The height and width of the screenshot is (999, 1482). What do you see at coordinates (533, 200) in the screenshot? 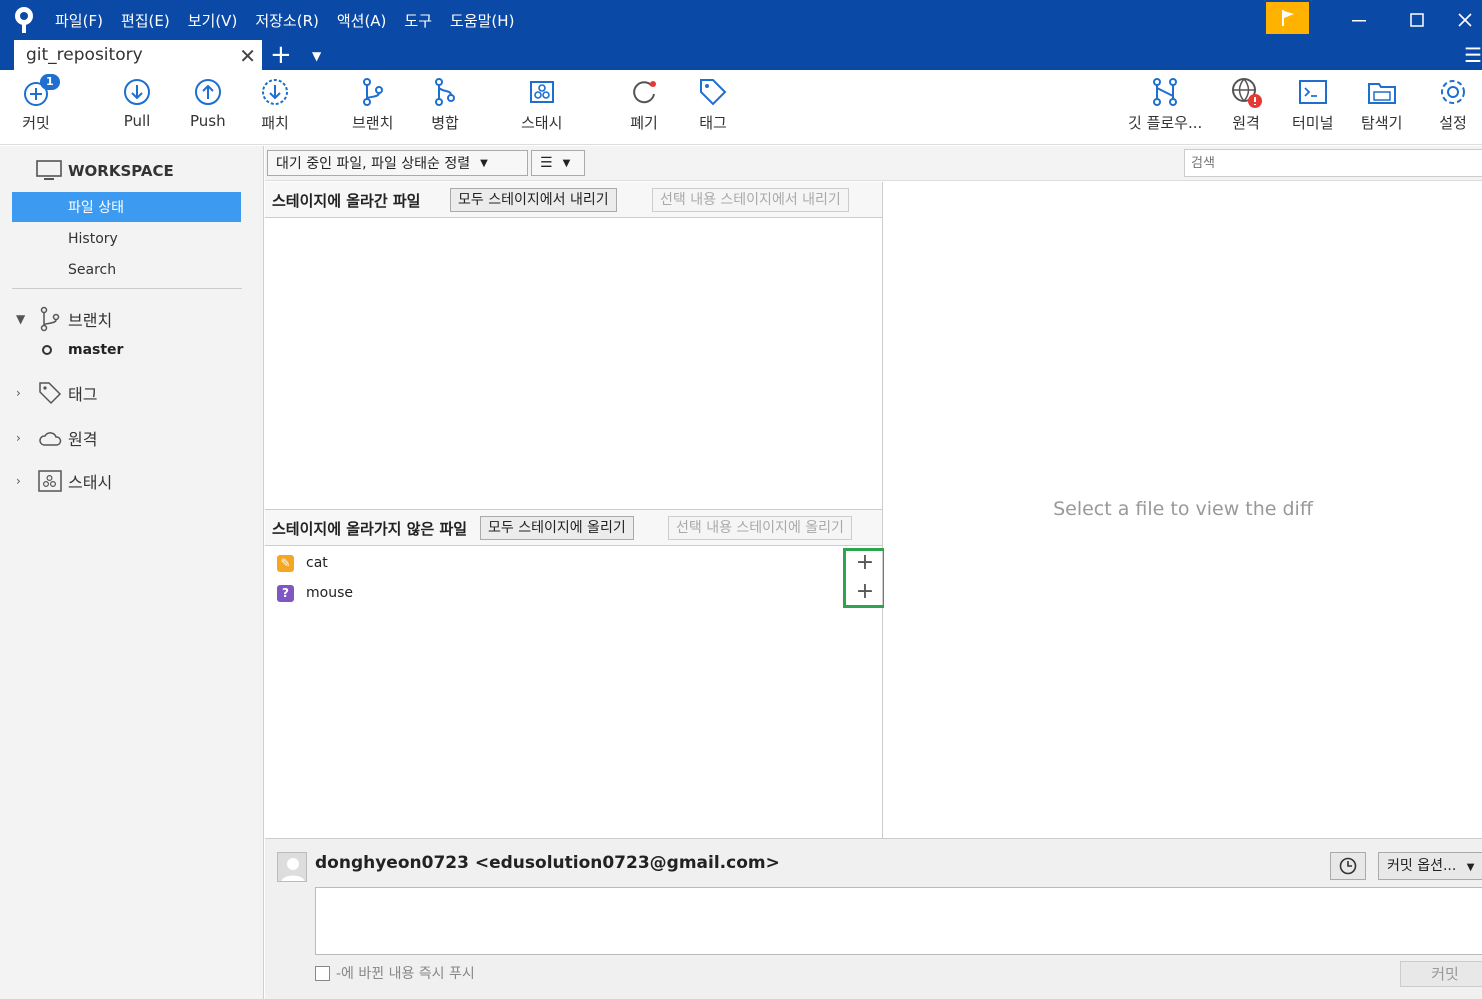
I see `unstage-all-button: 모두 스테이지에서 내리기` at bounding box center [533, 200].